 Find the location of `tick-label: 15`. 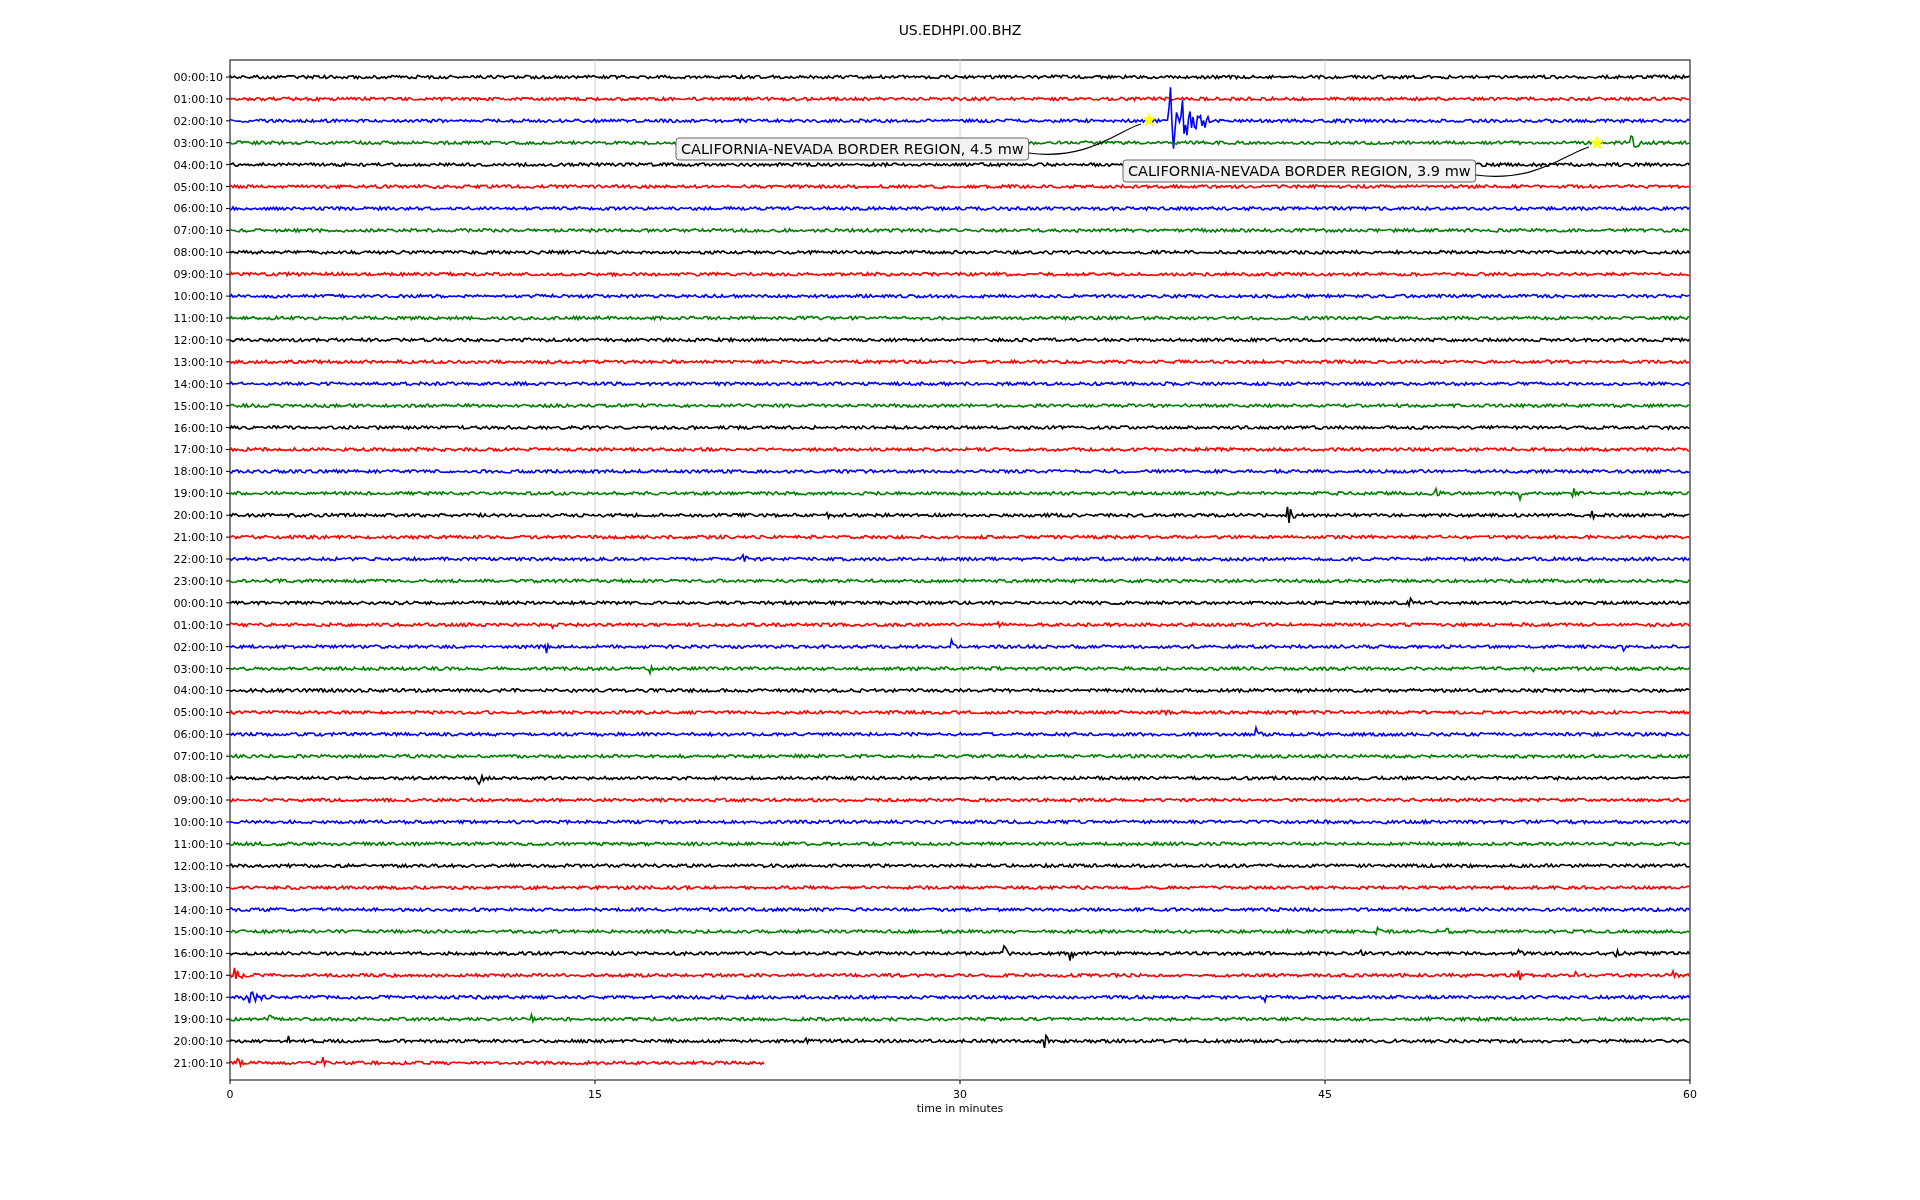

tick-label: 15 is located at coordinates (595, 1094).